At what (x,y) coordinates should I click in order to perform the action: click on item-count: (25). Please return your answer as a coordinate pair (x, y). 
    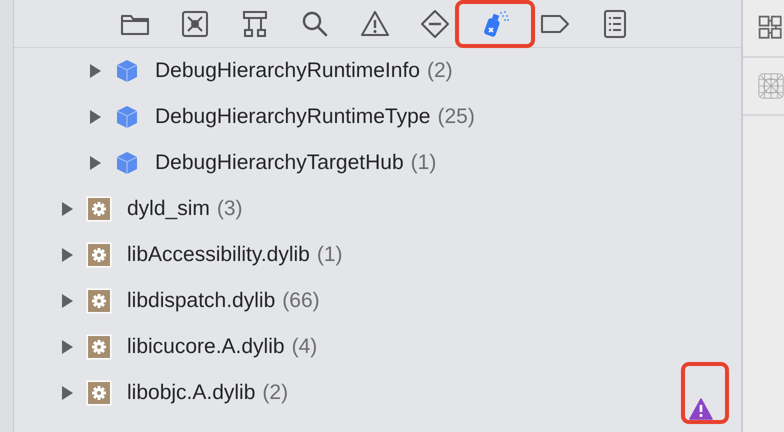
    Looking at the image, I should click on (456, 117).